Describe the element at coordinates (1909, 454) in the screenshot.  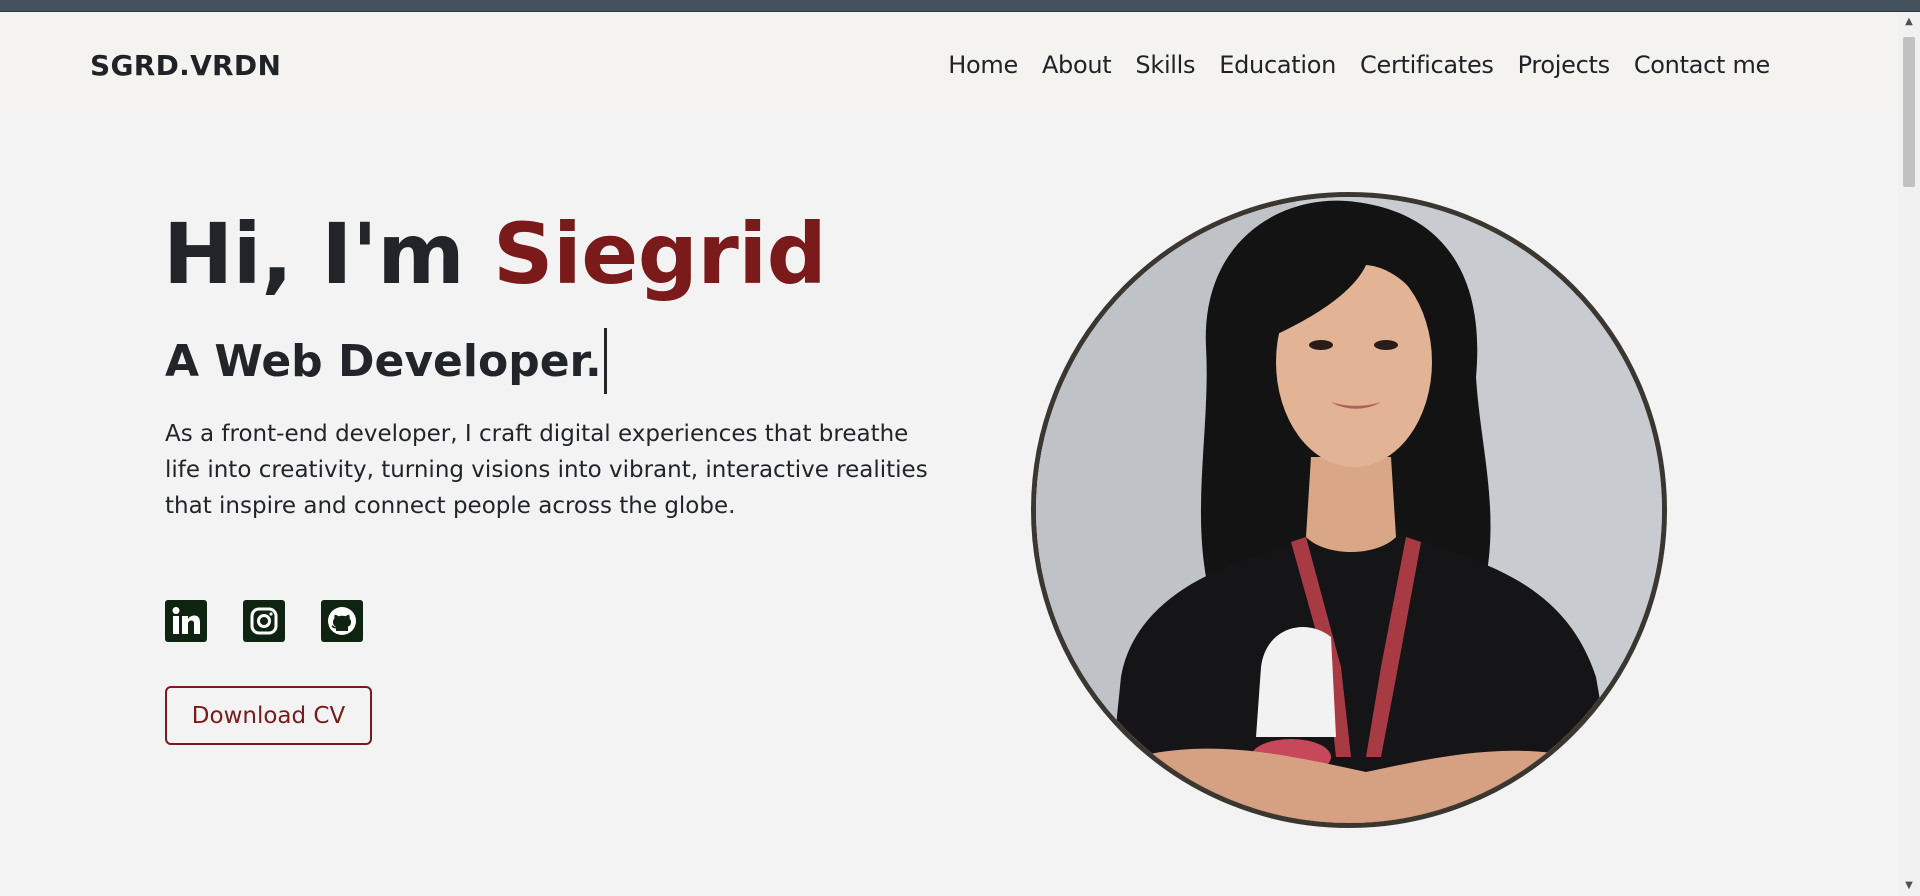
I see `page-scrollbar: ▲ ▼` at that location.